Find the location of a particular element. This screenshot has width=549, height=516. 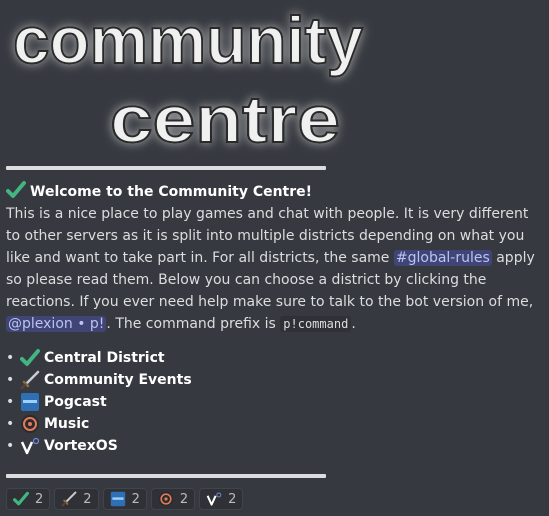

district-item-music: • Music is located at coordinates (276, 424).